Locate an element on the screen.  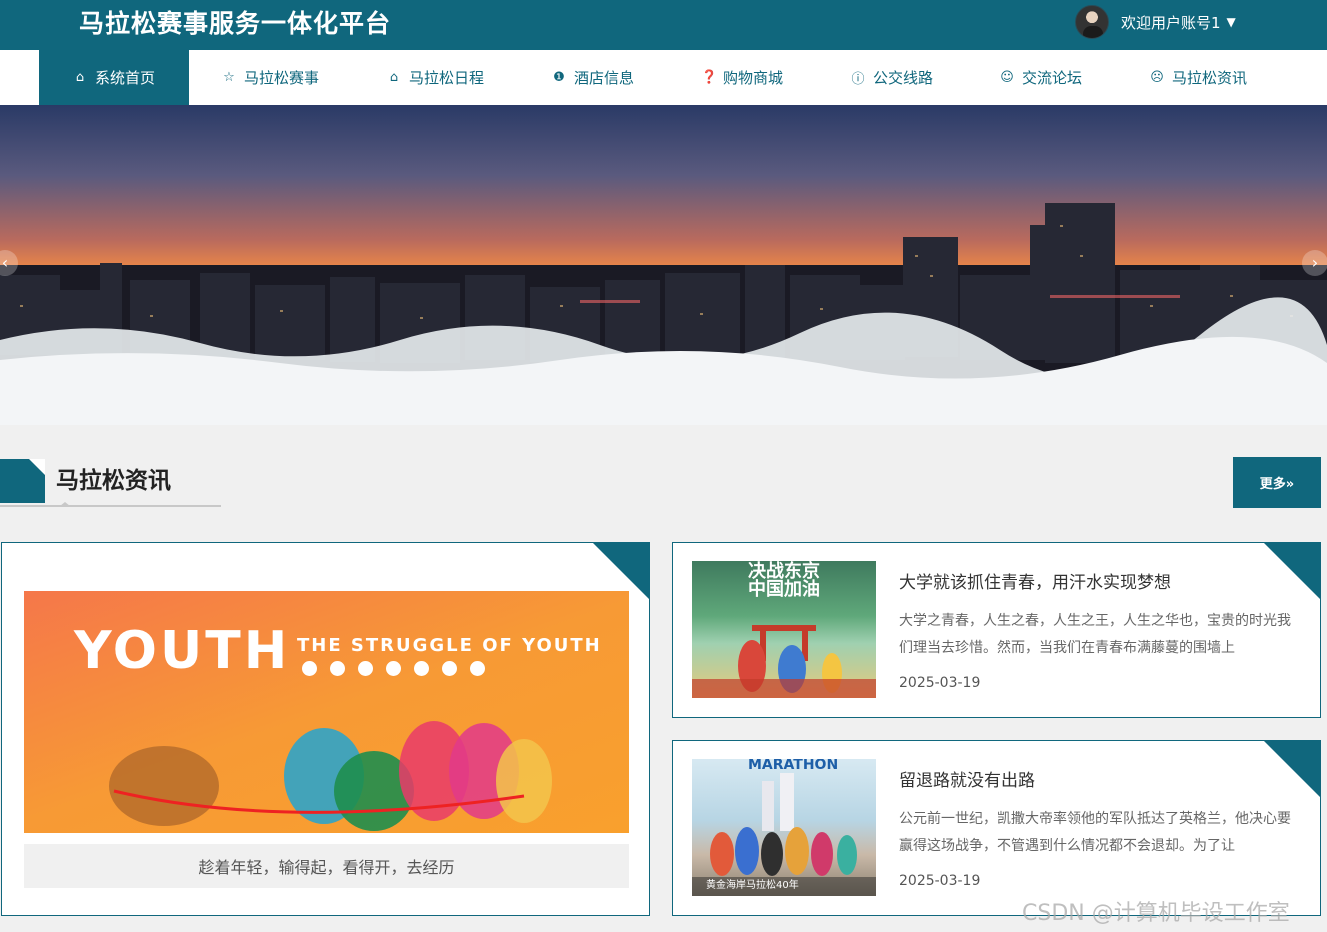
bag-icon: ⌂ is located at coordinates (394, 77).